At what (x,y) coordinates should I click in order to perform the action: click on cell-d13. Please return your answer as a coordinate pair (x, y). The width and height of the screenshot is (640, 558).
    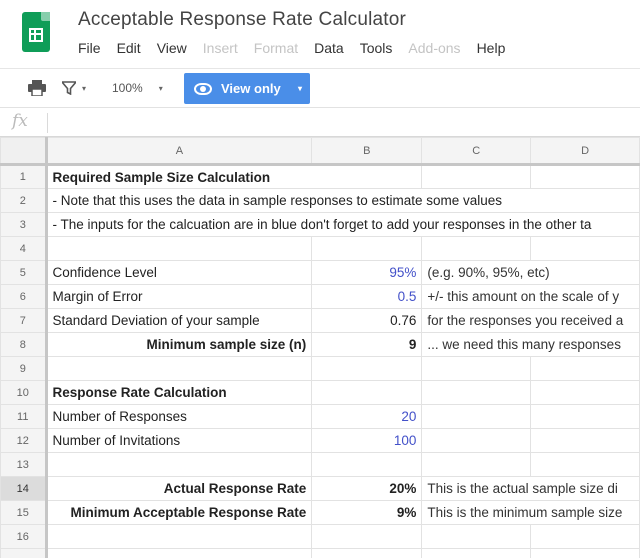
    Looking at the image, I should click on (585, 464).